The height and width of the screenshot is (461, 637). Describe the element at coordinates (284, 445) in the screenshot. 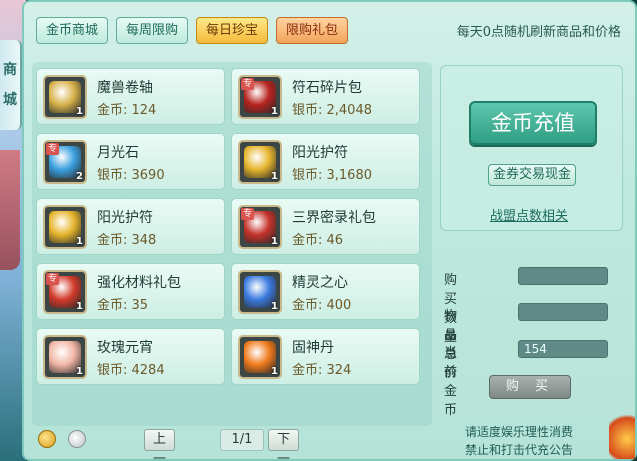

I see `next-page-button: 下一页` at that location.